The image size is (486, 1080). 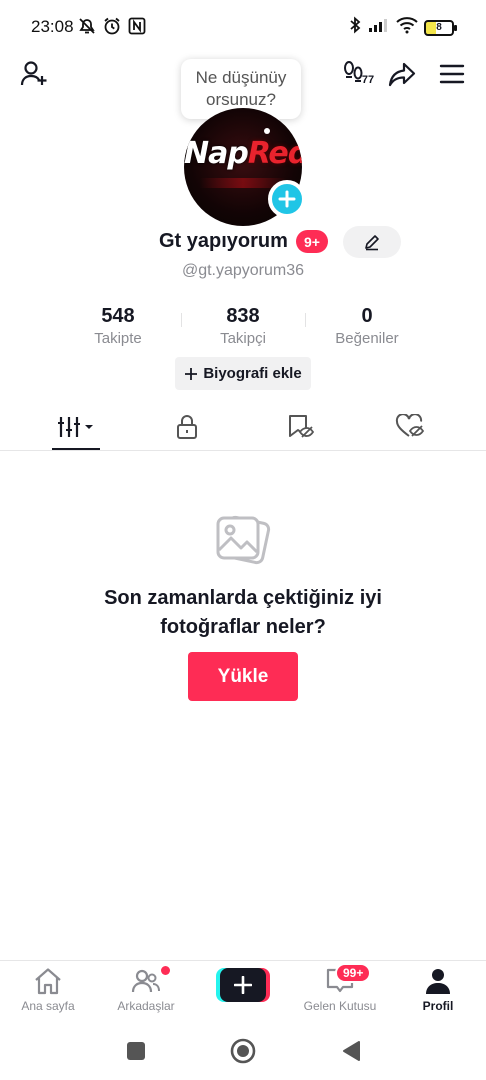 I want to click on bluetooth-icon, so click(x=355, y=27).